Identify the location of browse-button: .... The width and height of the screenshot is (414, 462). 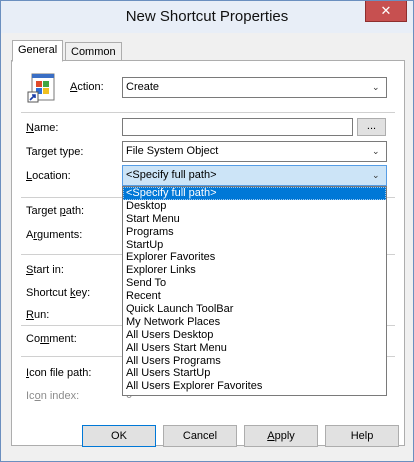
(371, 127).